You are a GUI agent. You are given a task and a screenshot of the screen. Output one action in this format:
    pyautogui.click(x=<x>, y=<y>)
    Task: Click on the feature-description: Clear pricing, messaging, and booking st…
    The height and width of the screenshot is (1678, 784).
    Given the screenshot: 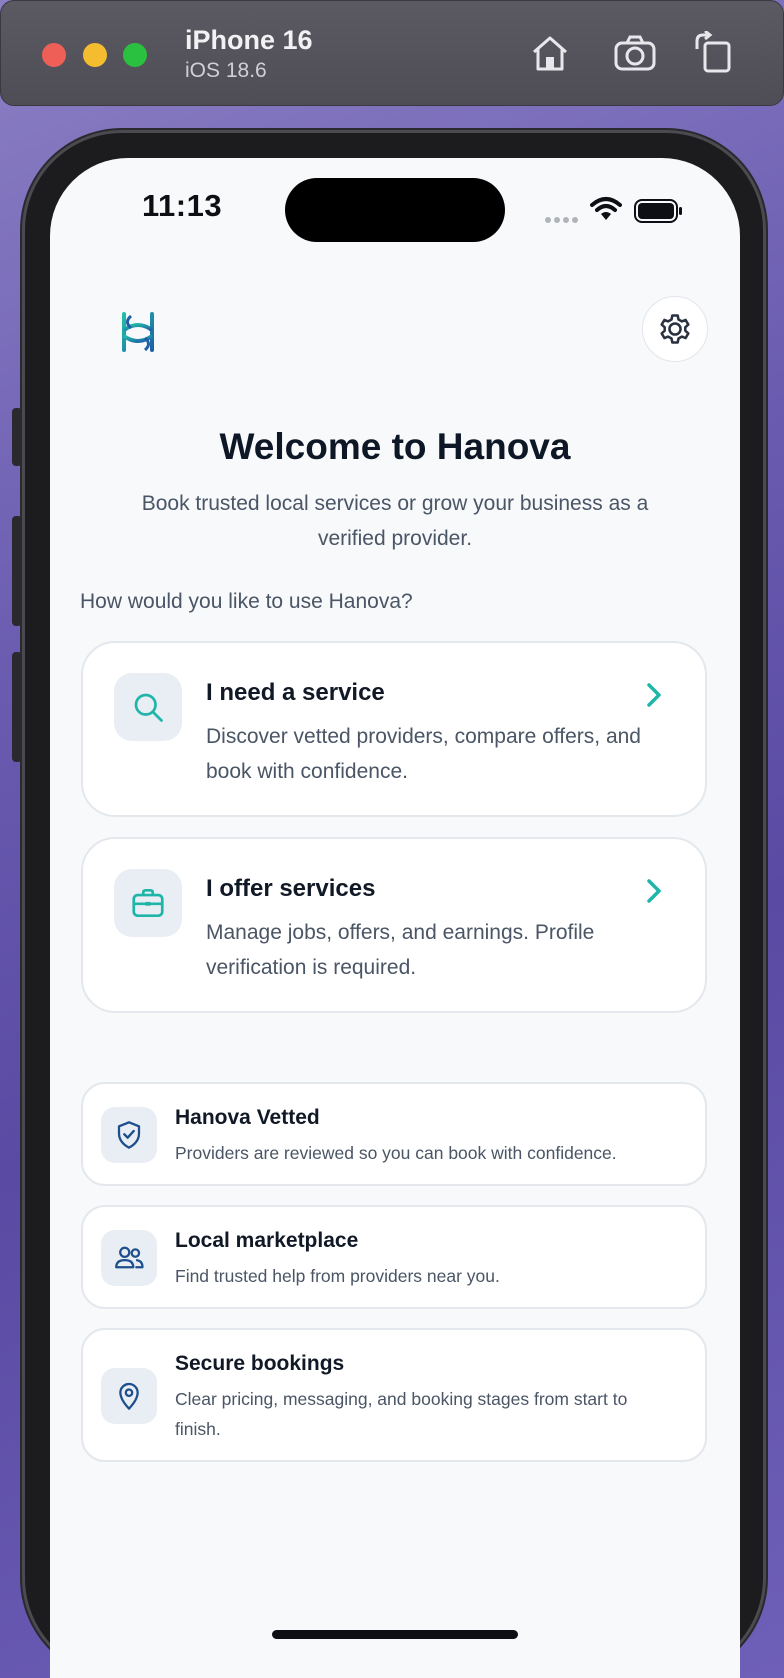 What is the action you would take?
    pyautogui.click(x=401, y=1414)
    